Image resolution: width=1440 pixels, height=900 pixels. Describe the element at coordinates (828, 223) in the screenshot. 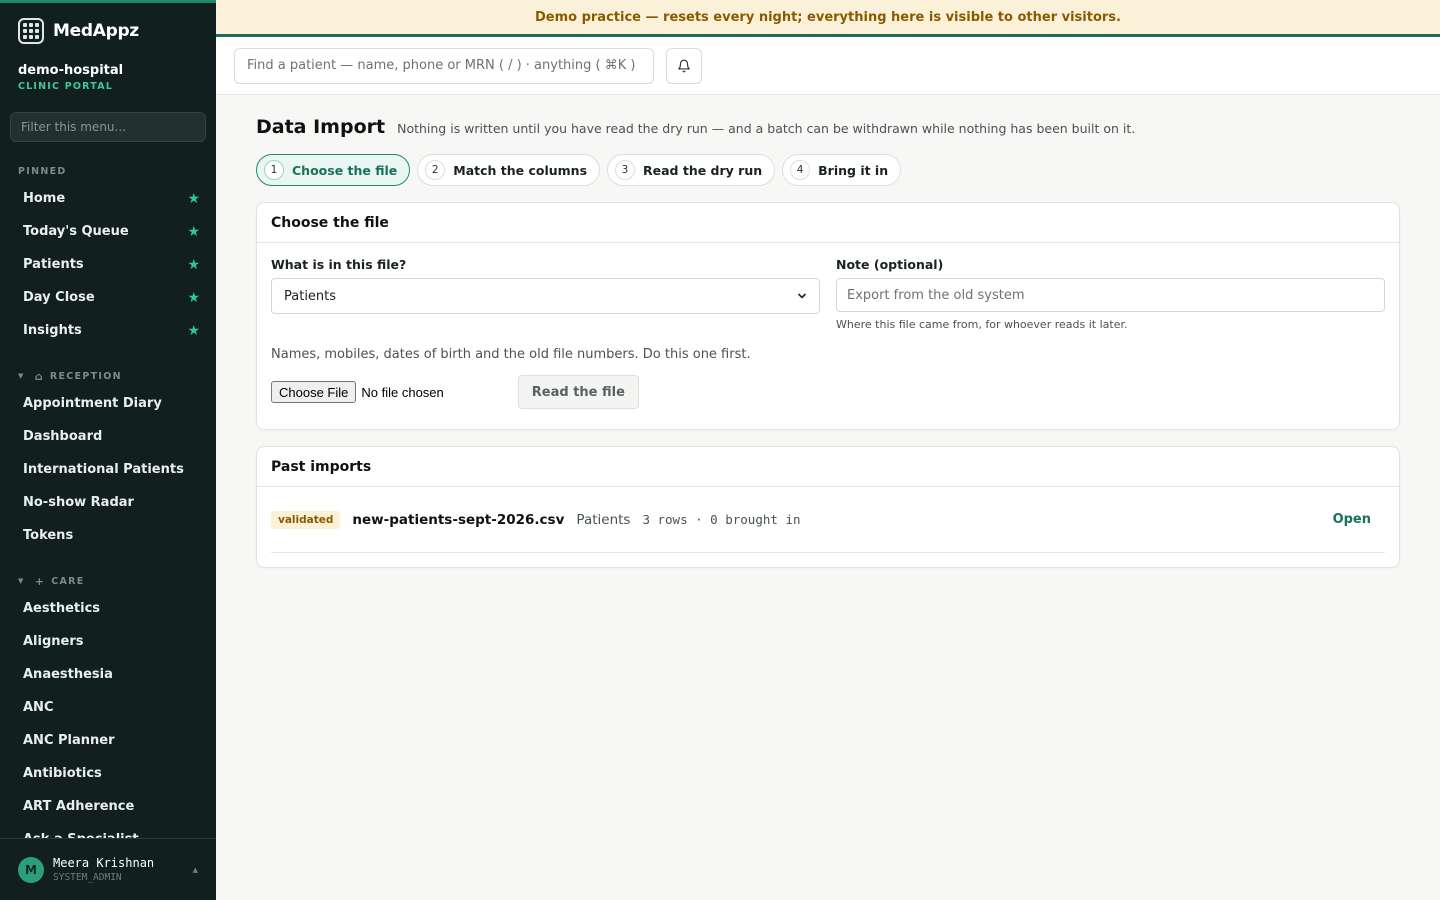

I see `choose-file-card-title: Choose the file` at that location.